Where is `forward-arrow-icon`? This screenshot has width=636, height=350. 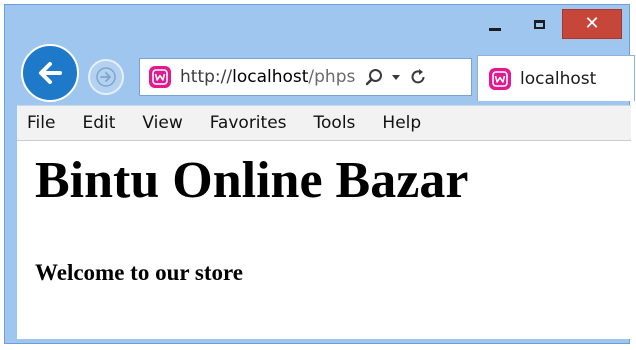
forward-arrow-icon is located at coordinates (106, 77).